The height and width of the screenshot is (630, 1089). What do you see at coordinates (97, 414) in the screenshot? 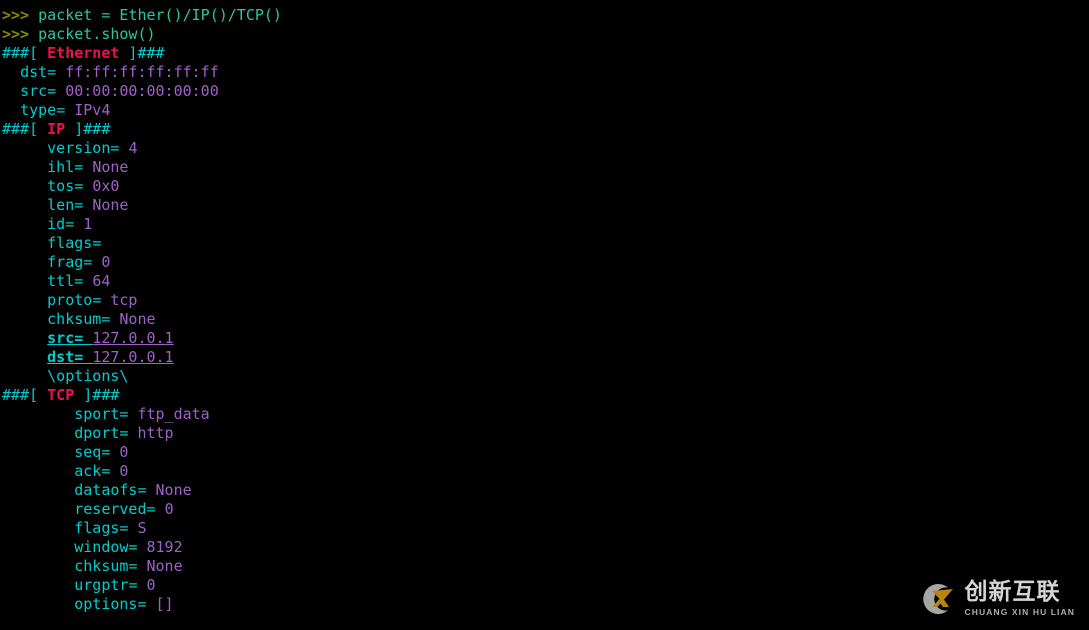
I see `field-name: sport` at bounding box center [97, 414].